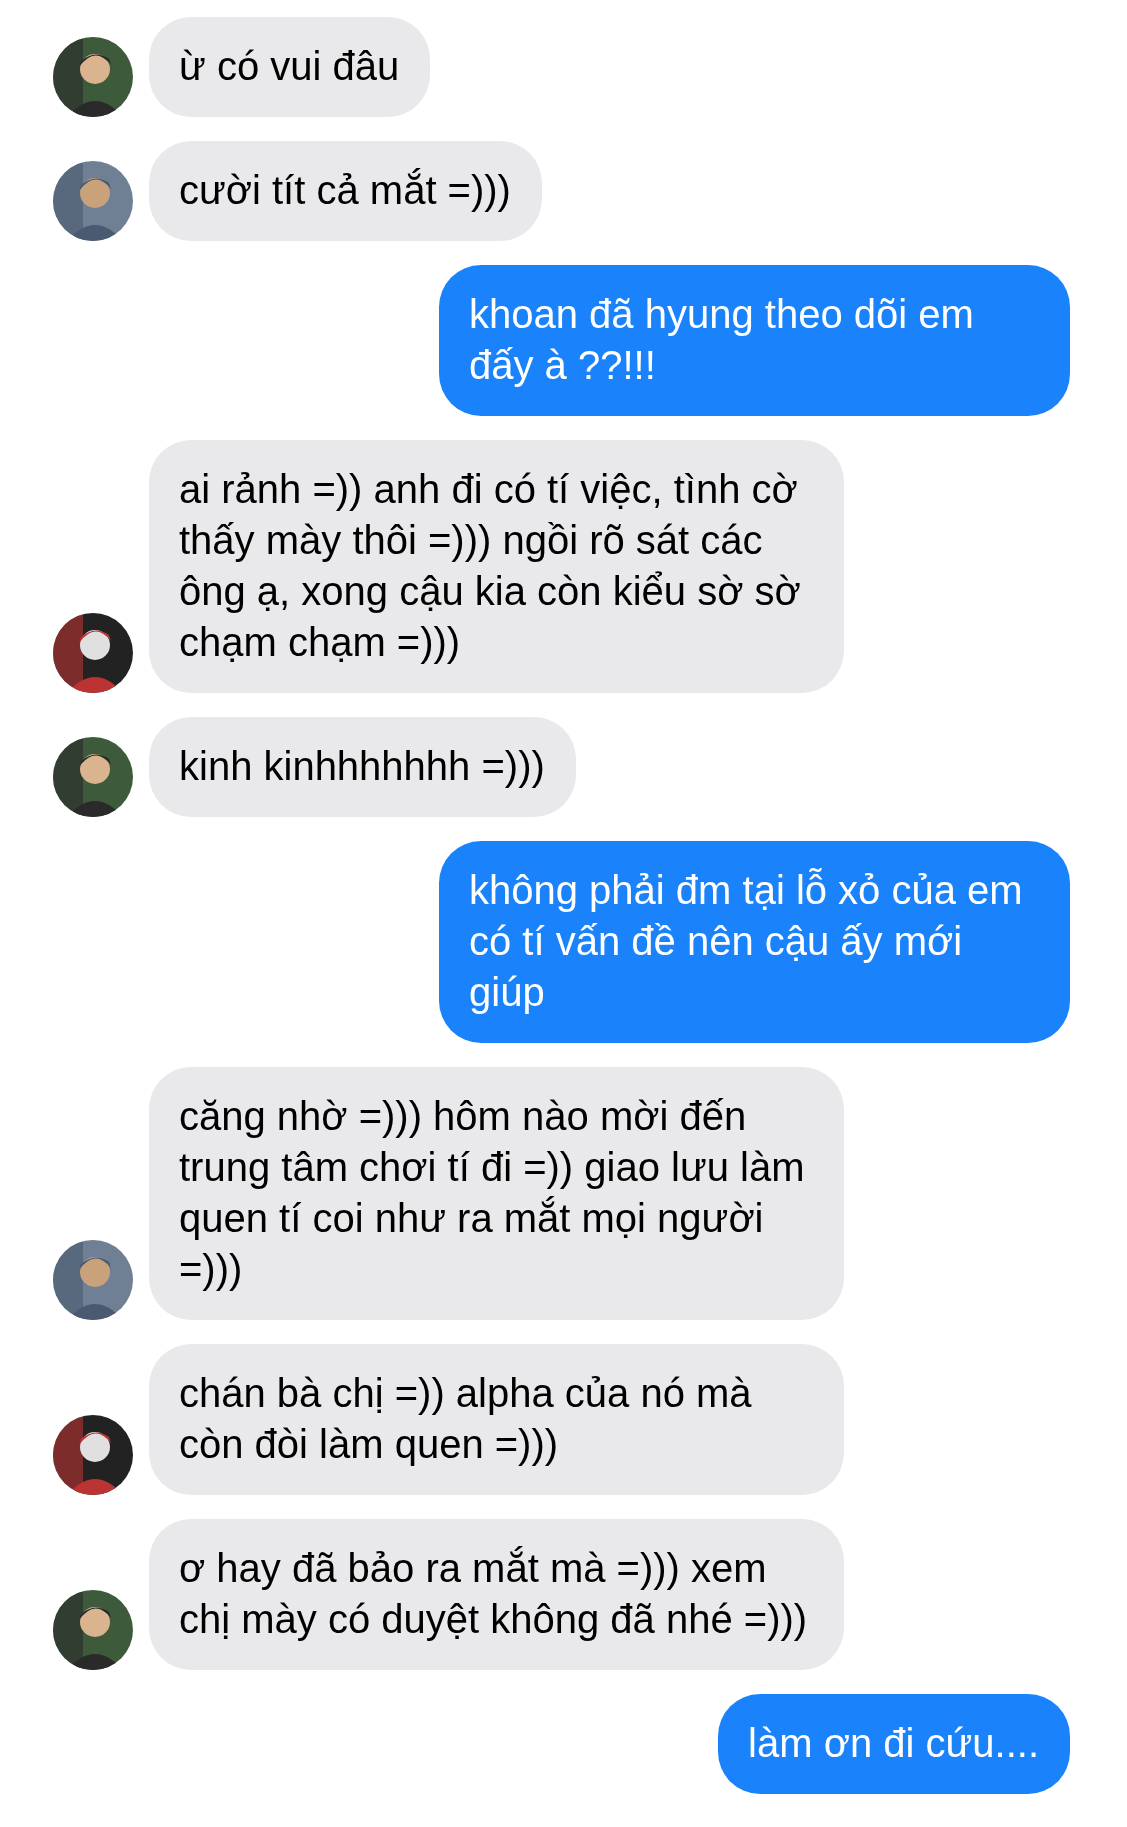 The image size is (1127, 1827). What do you see at coordinates (754, 340) in the screenshot?
I see `sent-message: khoan đã hyung theo dõi em đấy à ??!!!` at bounding box center [754, 340].